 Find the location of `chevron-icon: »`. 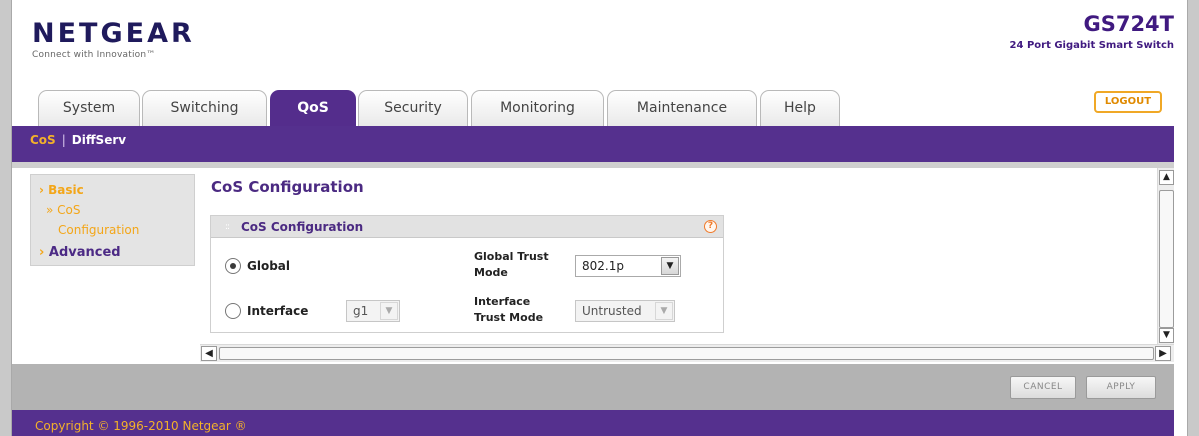

chevron-icon: » is located at coordinates (52, 210).